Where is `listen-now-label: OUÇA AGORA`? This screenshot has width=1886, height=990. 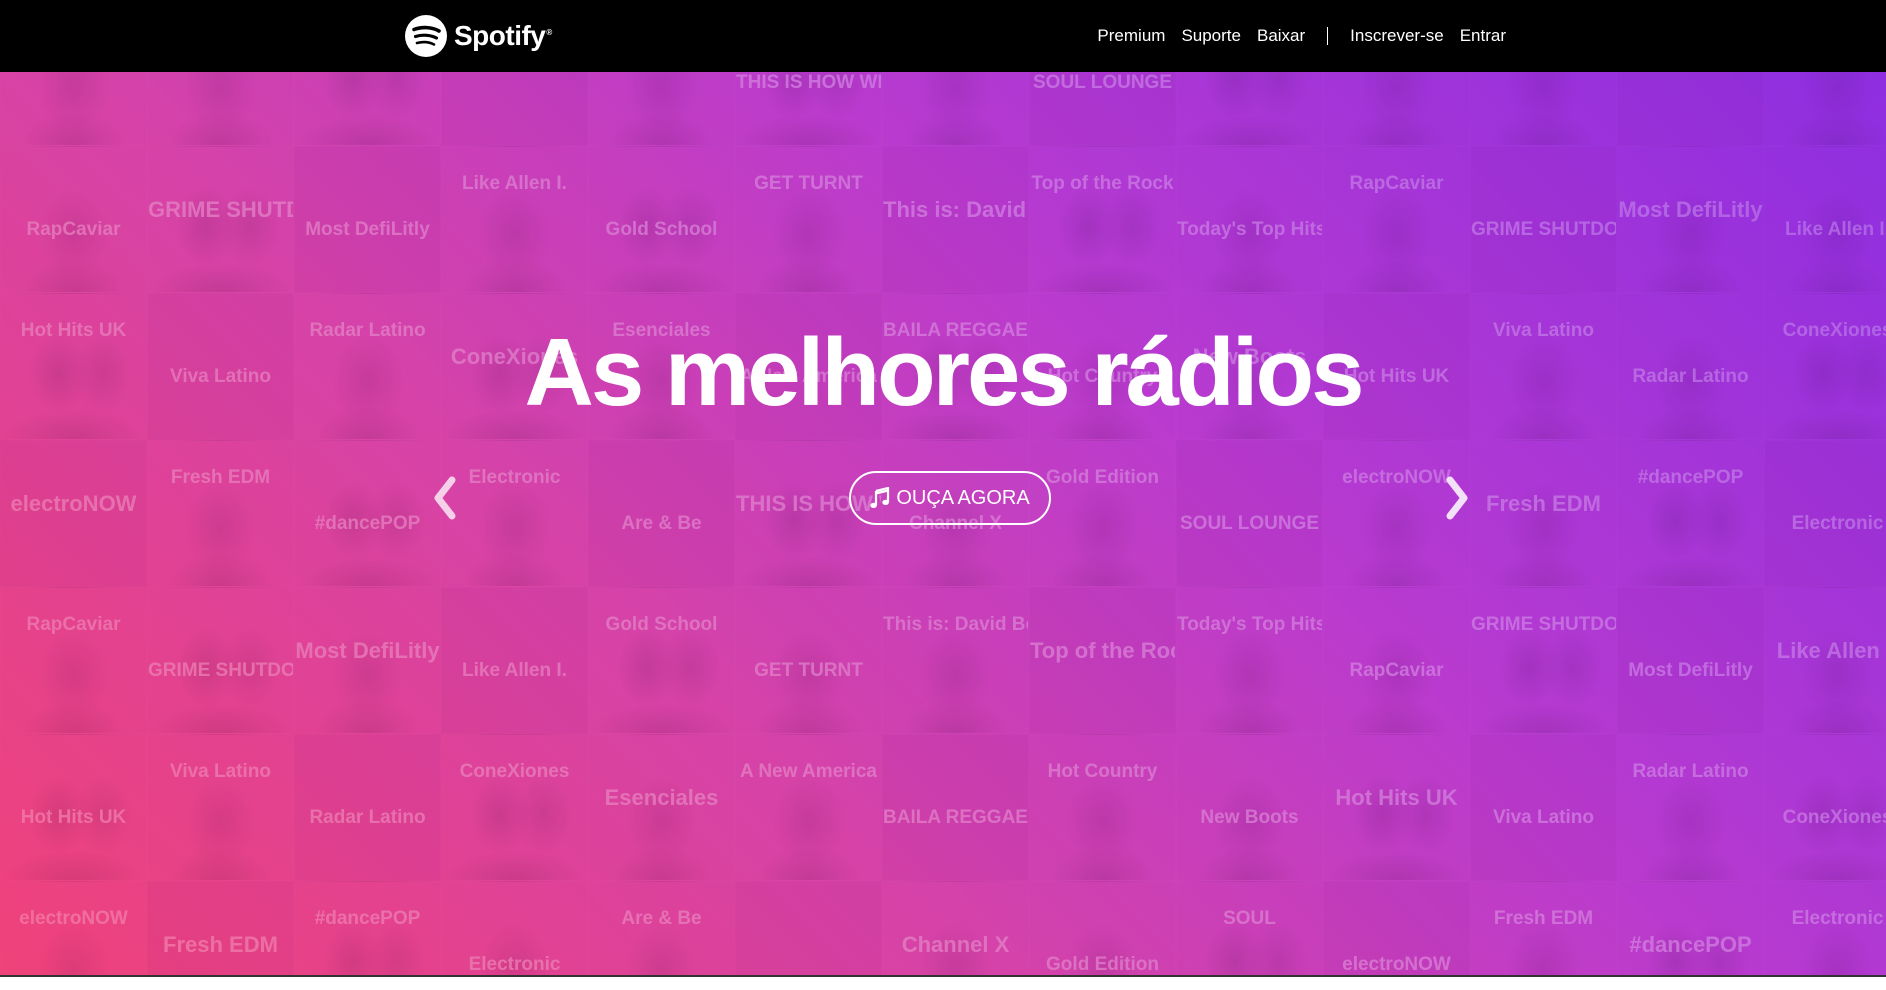 listen-now-label: OUÇA AGORA is located at coordinates (963, 497).